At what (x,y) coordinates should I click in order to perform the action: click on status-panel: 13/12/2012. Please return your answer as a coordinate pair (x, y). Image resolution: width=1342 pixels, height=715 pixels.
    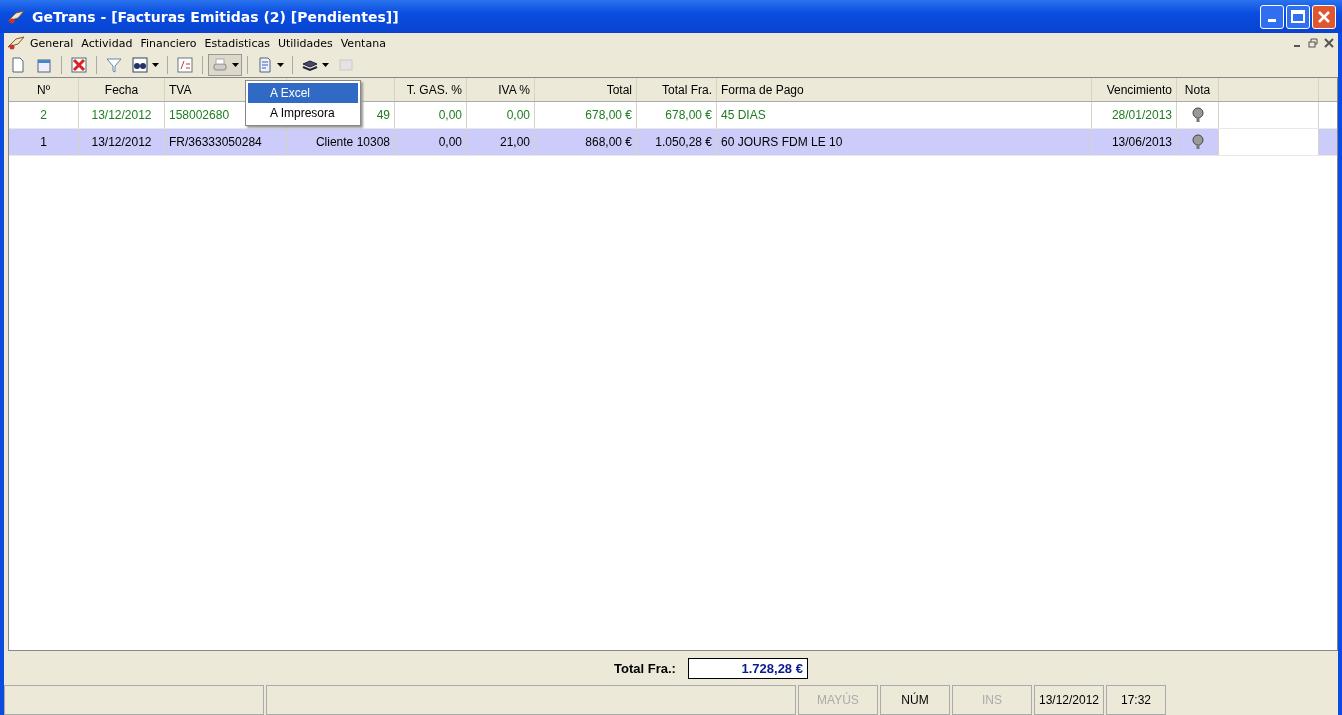
    Looking at the image, I should click on (1069, 700).